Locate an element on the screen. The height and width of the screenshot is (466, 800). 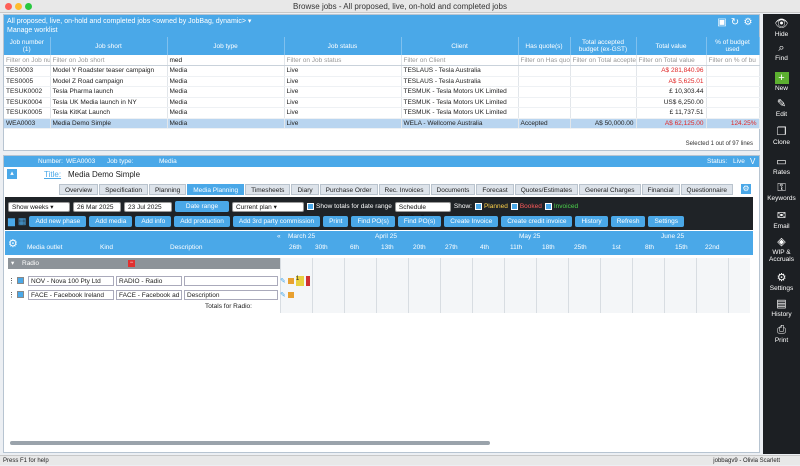
description-field: Description is located at coordinates (231, 294).